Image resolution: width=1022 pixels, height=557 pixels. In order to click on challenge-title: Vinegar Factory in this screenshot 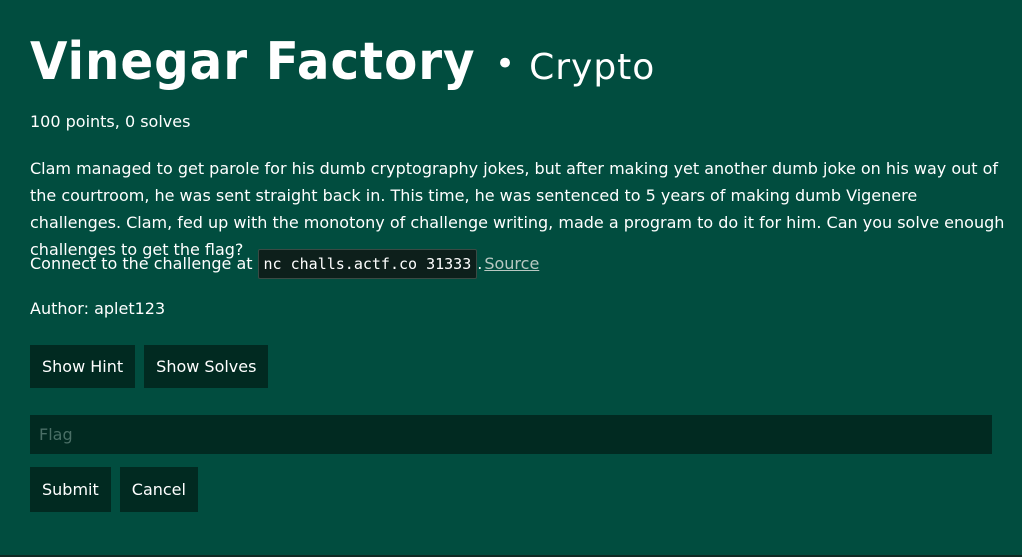, I will do `click(253, 62)`.